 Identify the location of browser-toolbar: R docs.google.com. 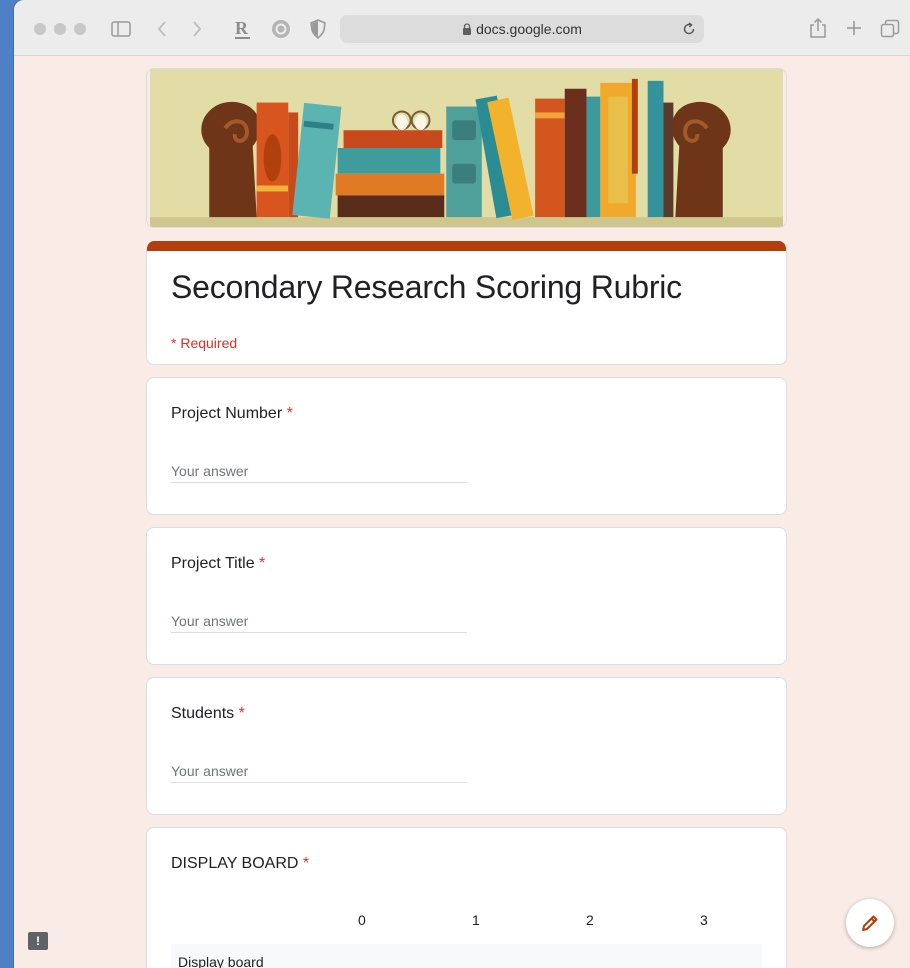
(462, 28).